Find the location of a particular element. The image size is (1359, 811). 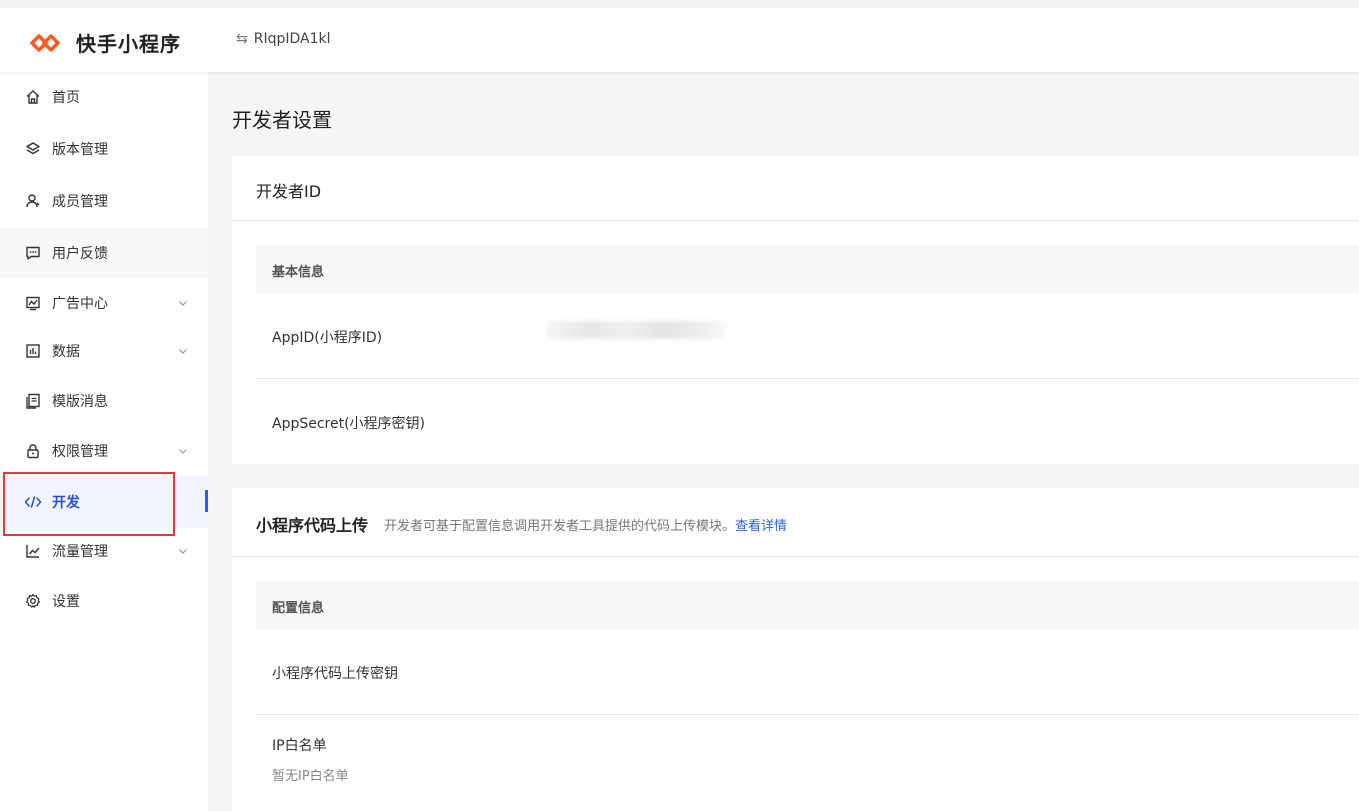

template-icon is located at coordinates (33, 401).